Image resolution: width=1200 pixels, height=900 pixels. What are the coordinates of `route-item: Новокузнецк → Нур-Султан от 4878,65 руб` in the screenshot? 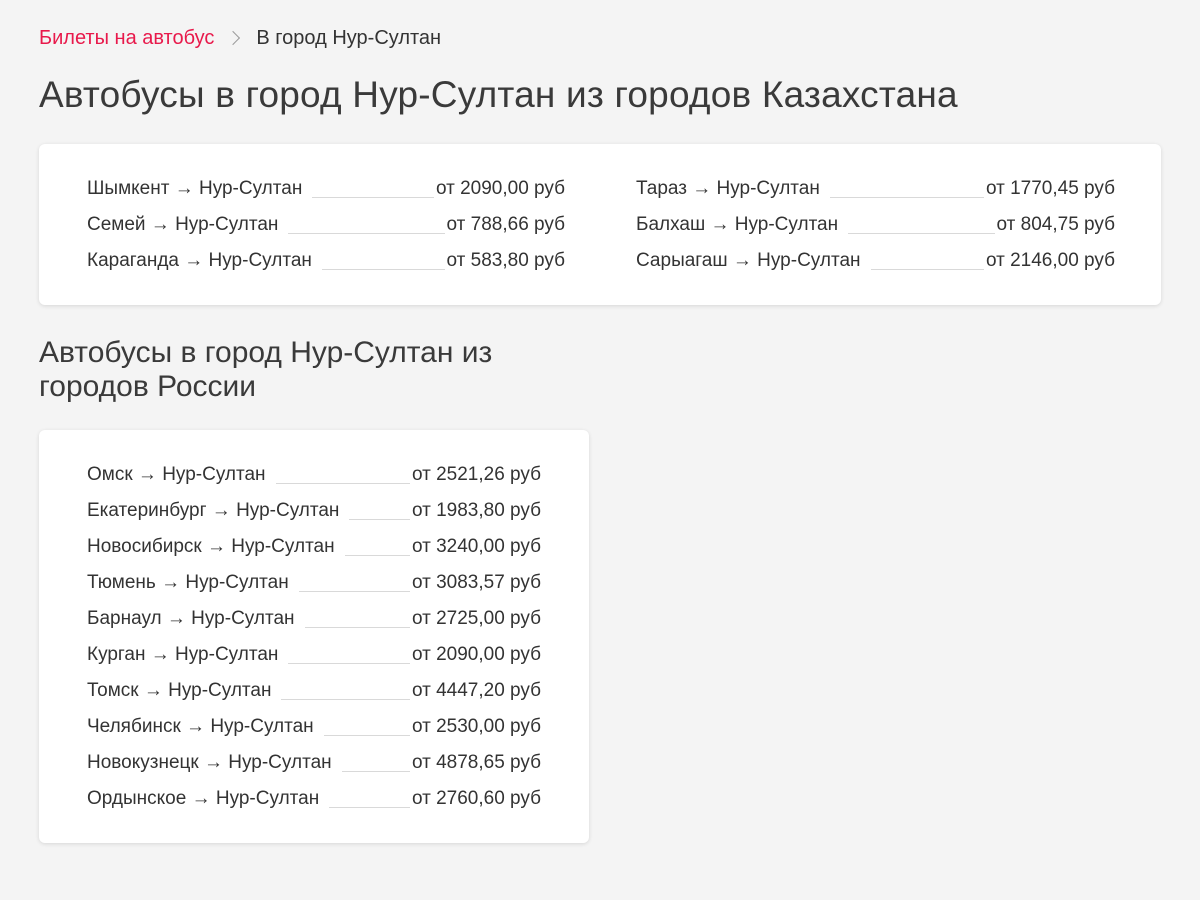 It's located at (314, 763).